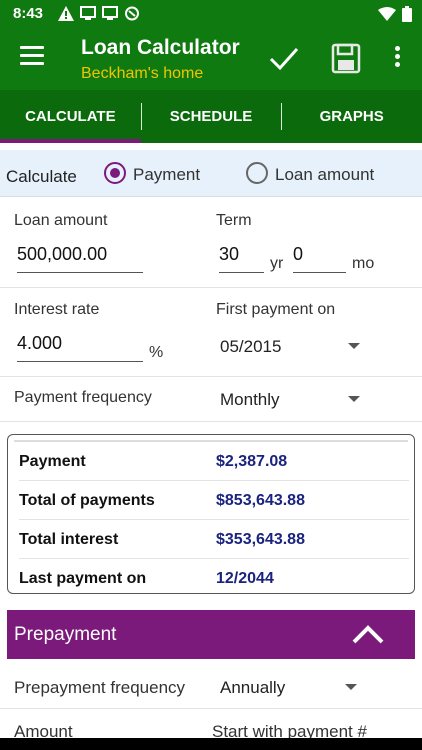 This screenshot has height=750, width=422. What do you see at coordinates (28, 13) in the screenshot?
I see `status-time: 8:43` at bounding box center [28, 13].